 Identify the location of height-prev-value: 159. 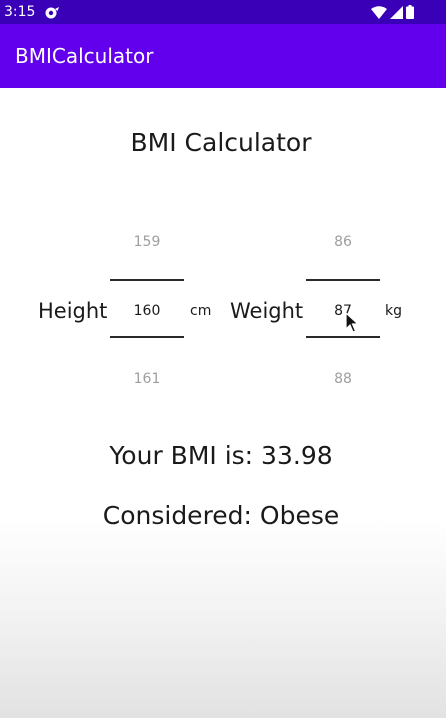
(147, 242).